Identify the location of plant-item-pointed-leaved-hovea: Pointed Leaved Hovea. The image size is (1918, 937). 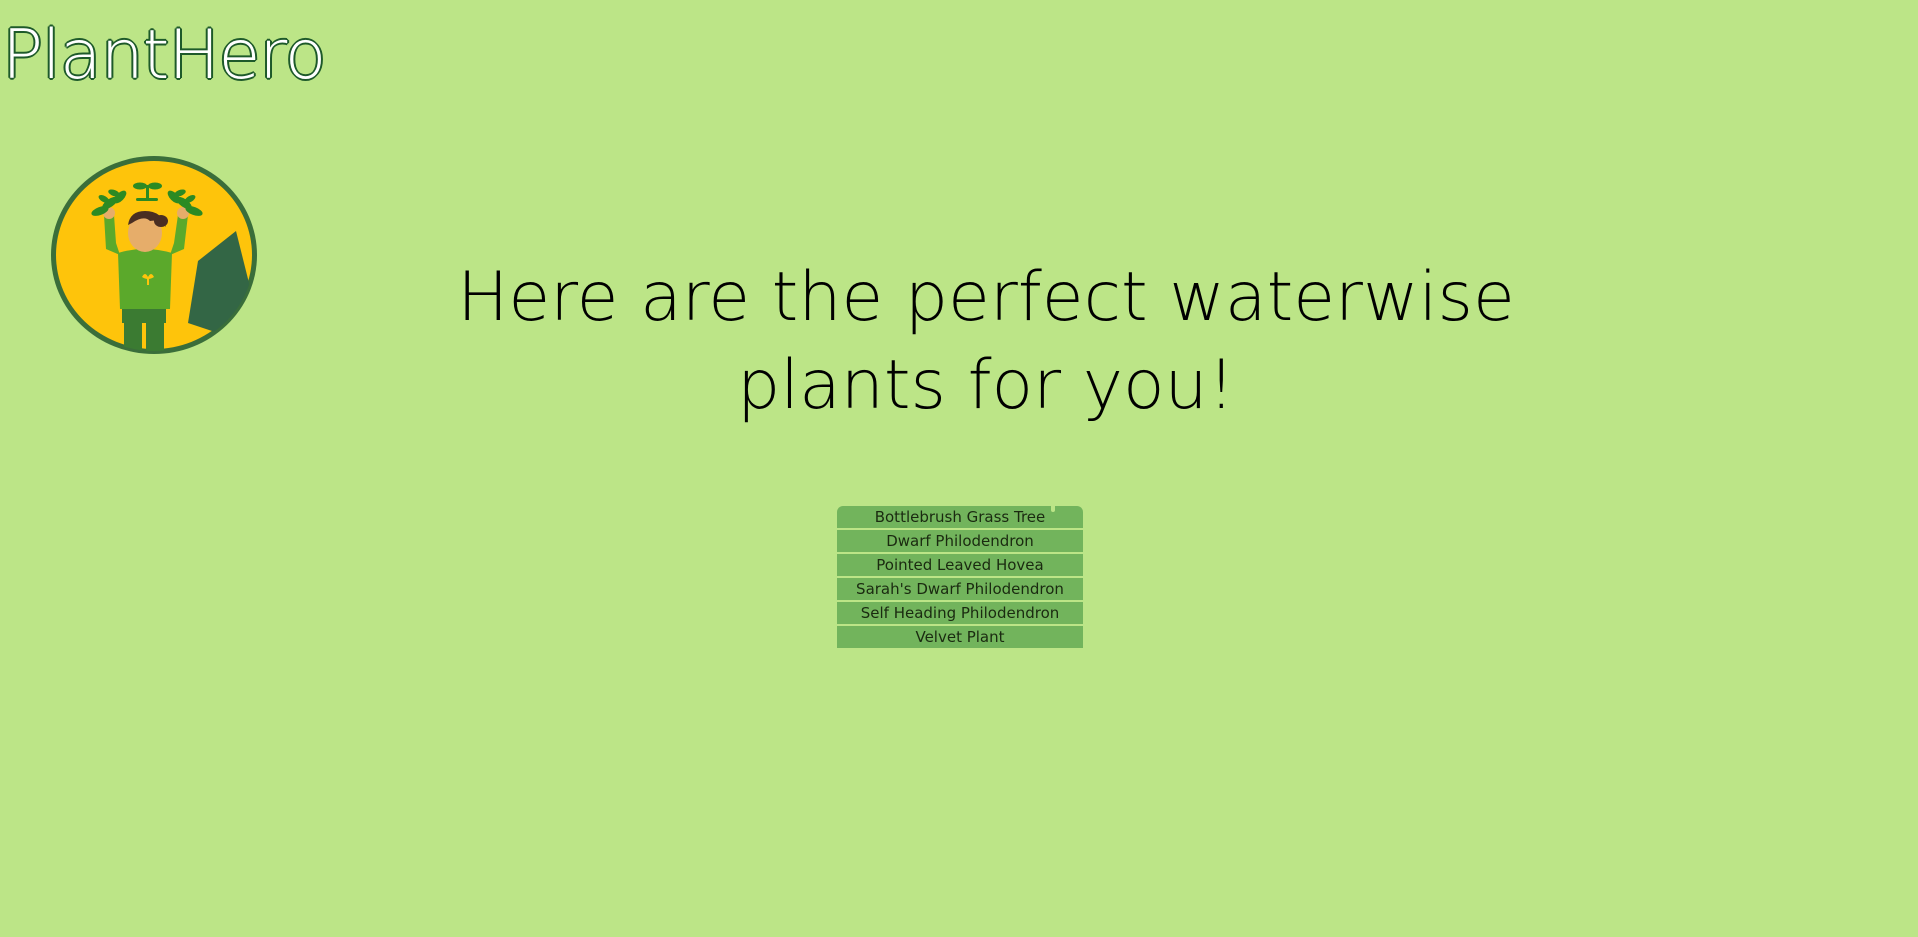
(960, 565).